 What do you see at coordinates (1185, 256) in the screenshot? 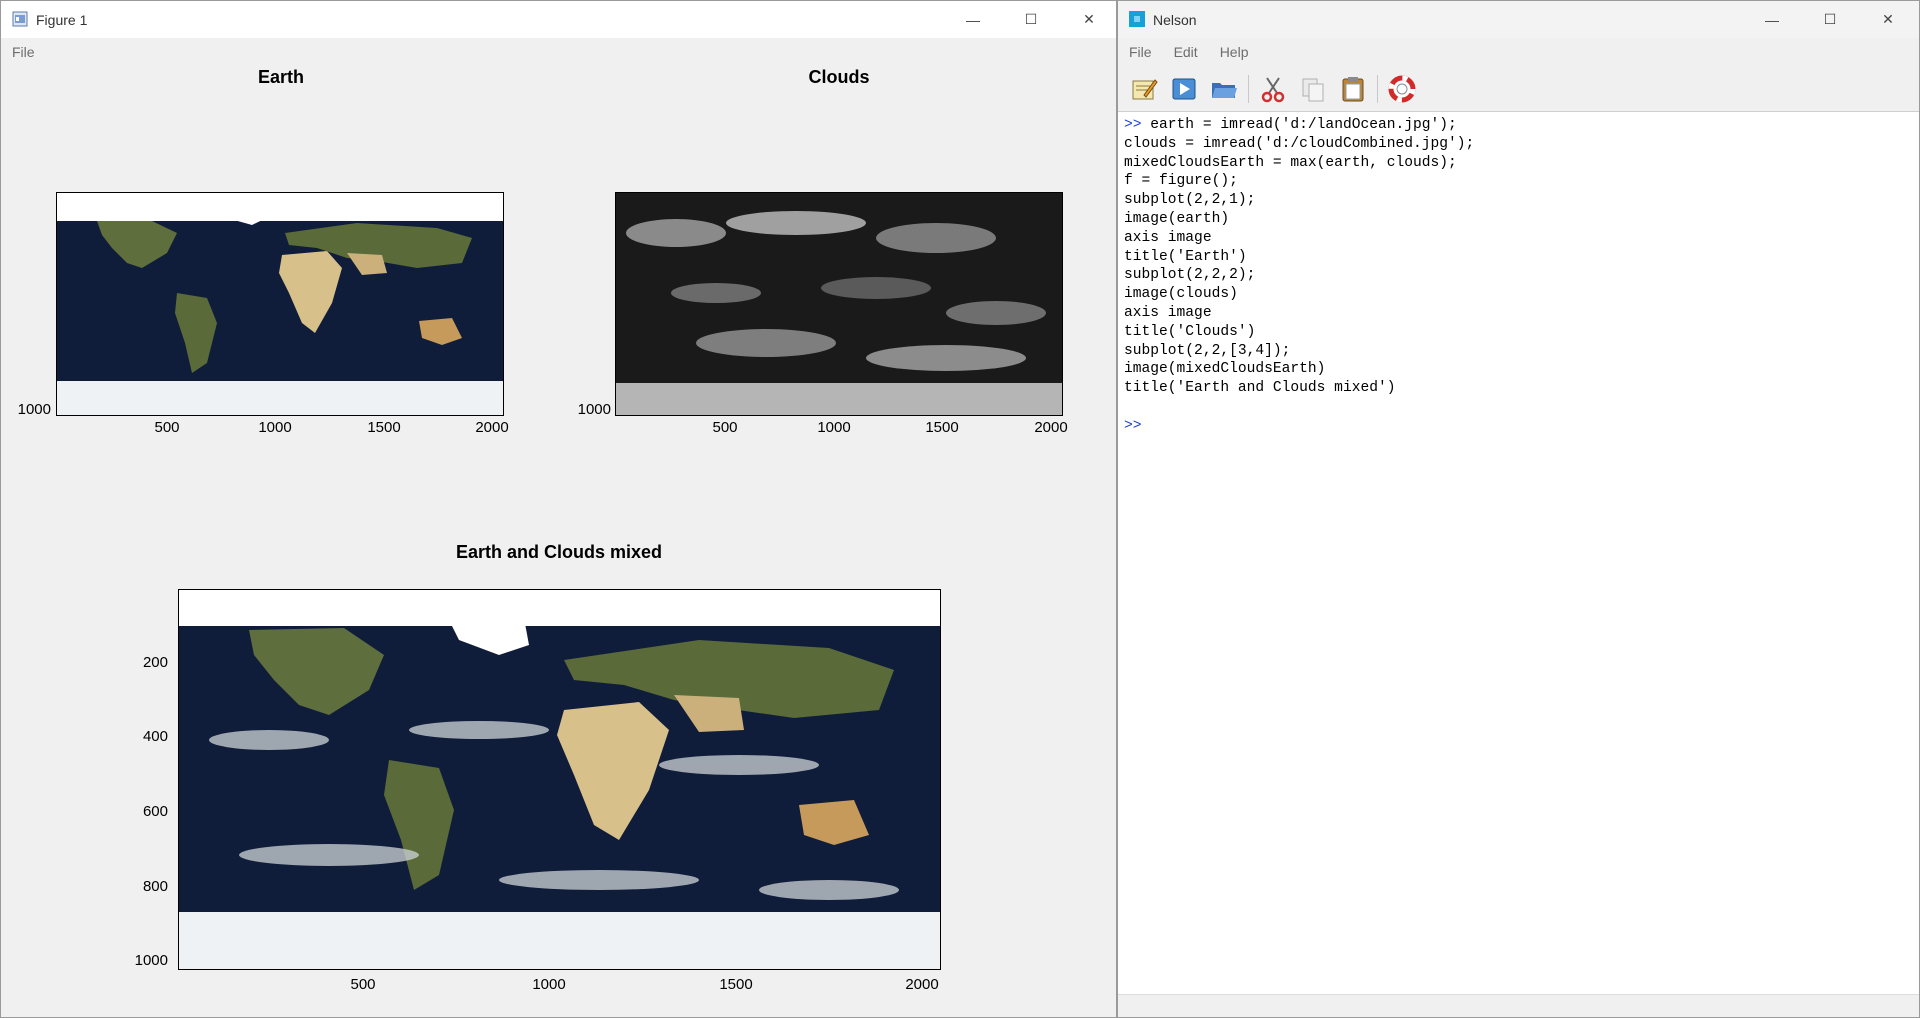
I see `console-line: title('Earth')` at bounding box center [1185, 256].